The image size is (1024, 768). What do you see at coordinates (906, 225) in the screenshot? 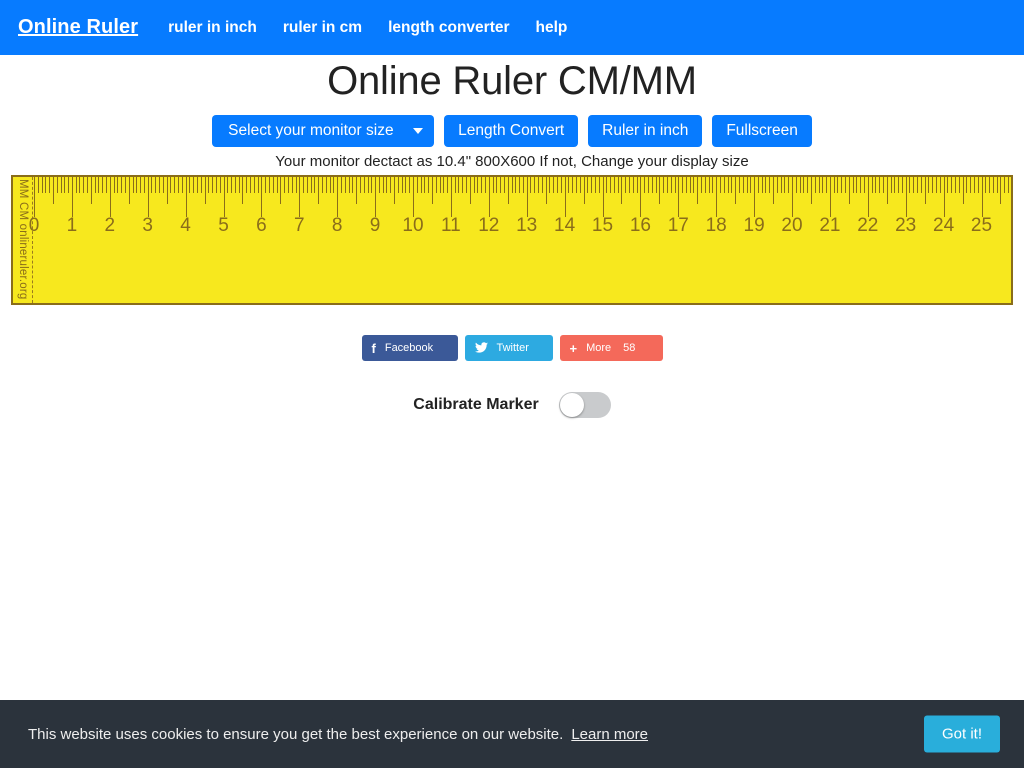
I see `ruler-cm-label: 23` at bounding box center [906, 225].